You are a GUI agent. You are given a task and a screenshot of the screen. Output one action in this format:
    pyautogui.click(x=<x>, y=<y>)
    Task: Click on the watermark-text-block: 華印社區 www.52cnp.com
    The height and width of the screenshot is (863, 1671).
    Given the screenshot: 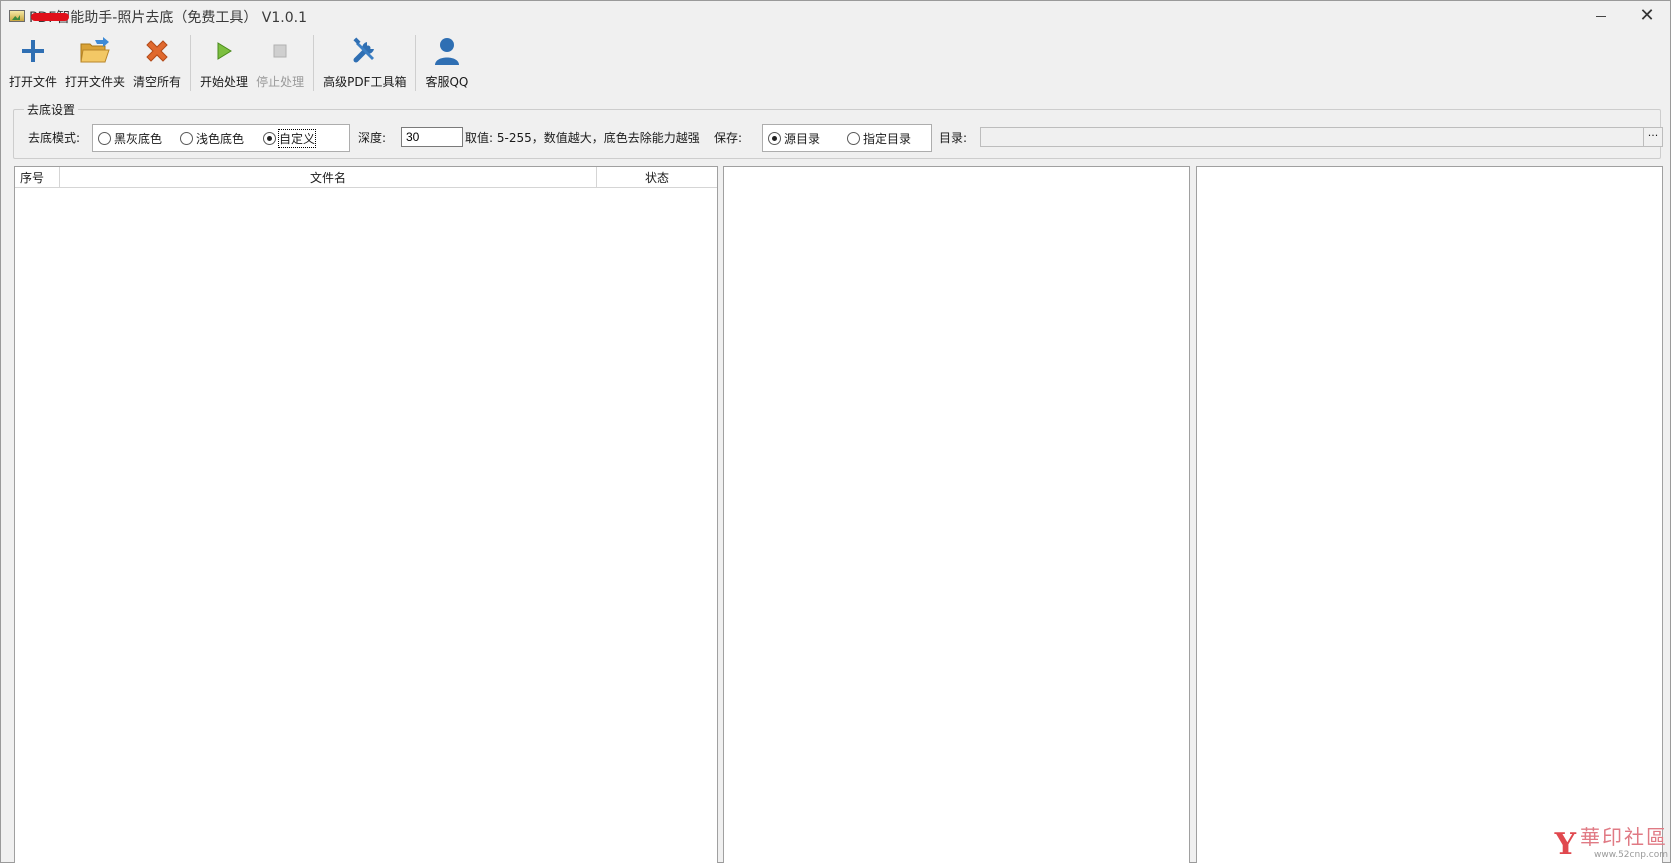 What is the action you would take?
    pyautogui.click(x=1624, y=840)
    